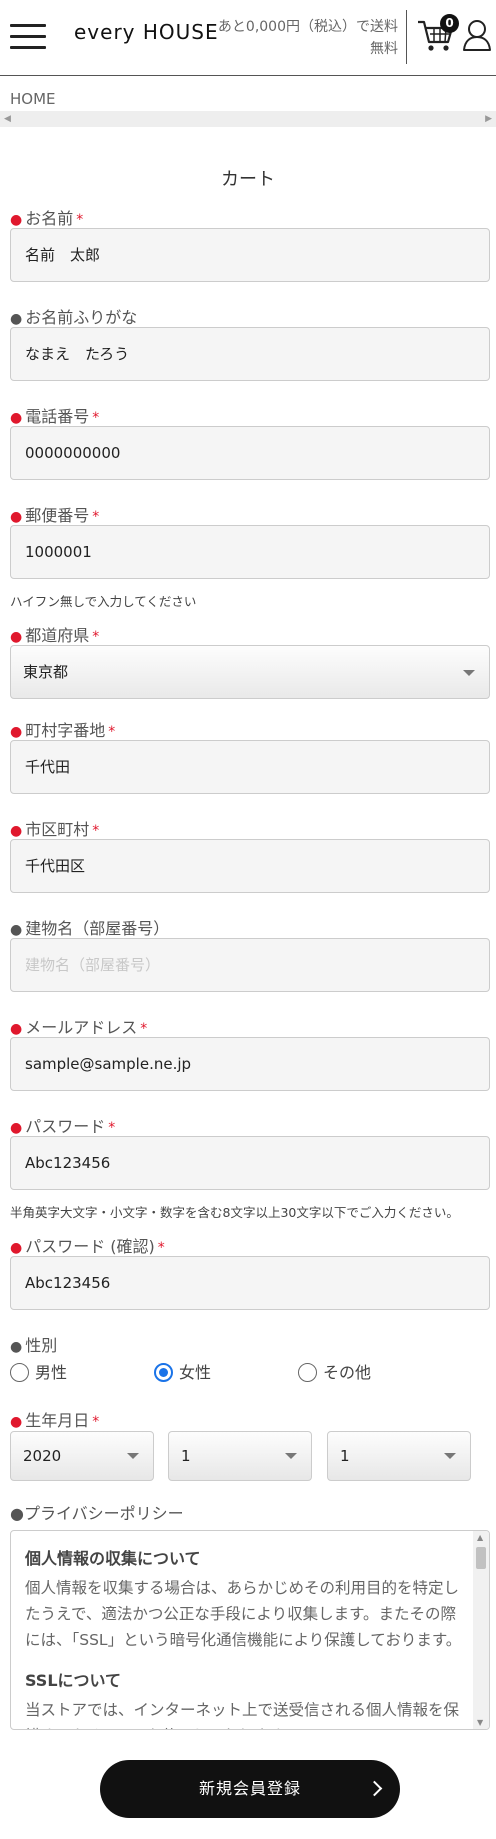 This screenshot has width=496, height=1839. What do you see at coordinates (28, 36) in the screenshot?
I see `hamburger-menu-icon` at bounding box center [28, 36].